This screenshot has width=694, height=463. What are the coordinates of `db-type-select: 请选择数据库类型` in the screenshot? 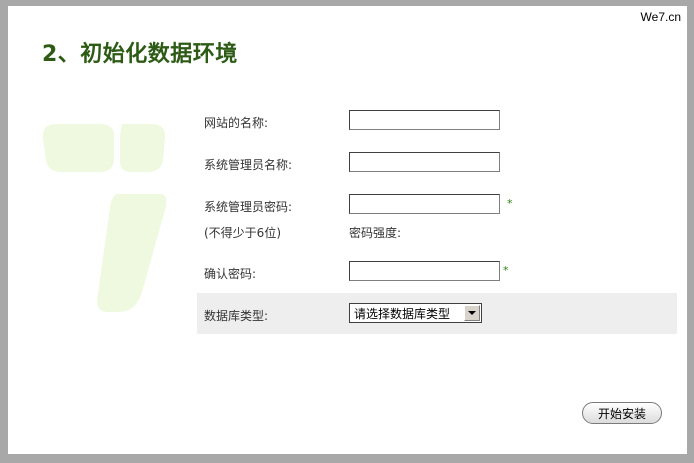 It's located at (415, 313).